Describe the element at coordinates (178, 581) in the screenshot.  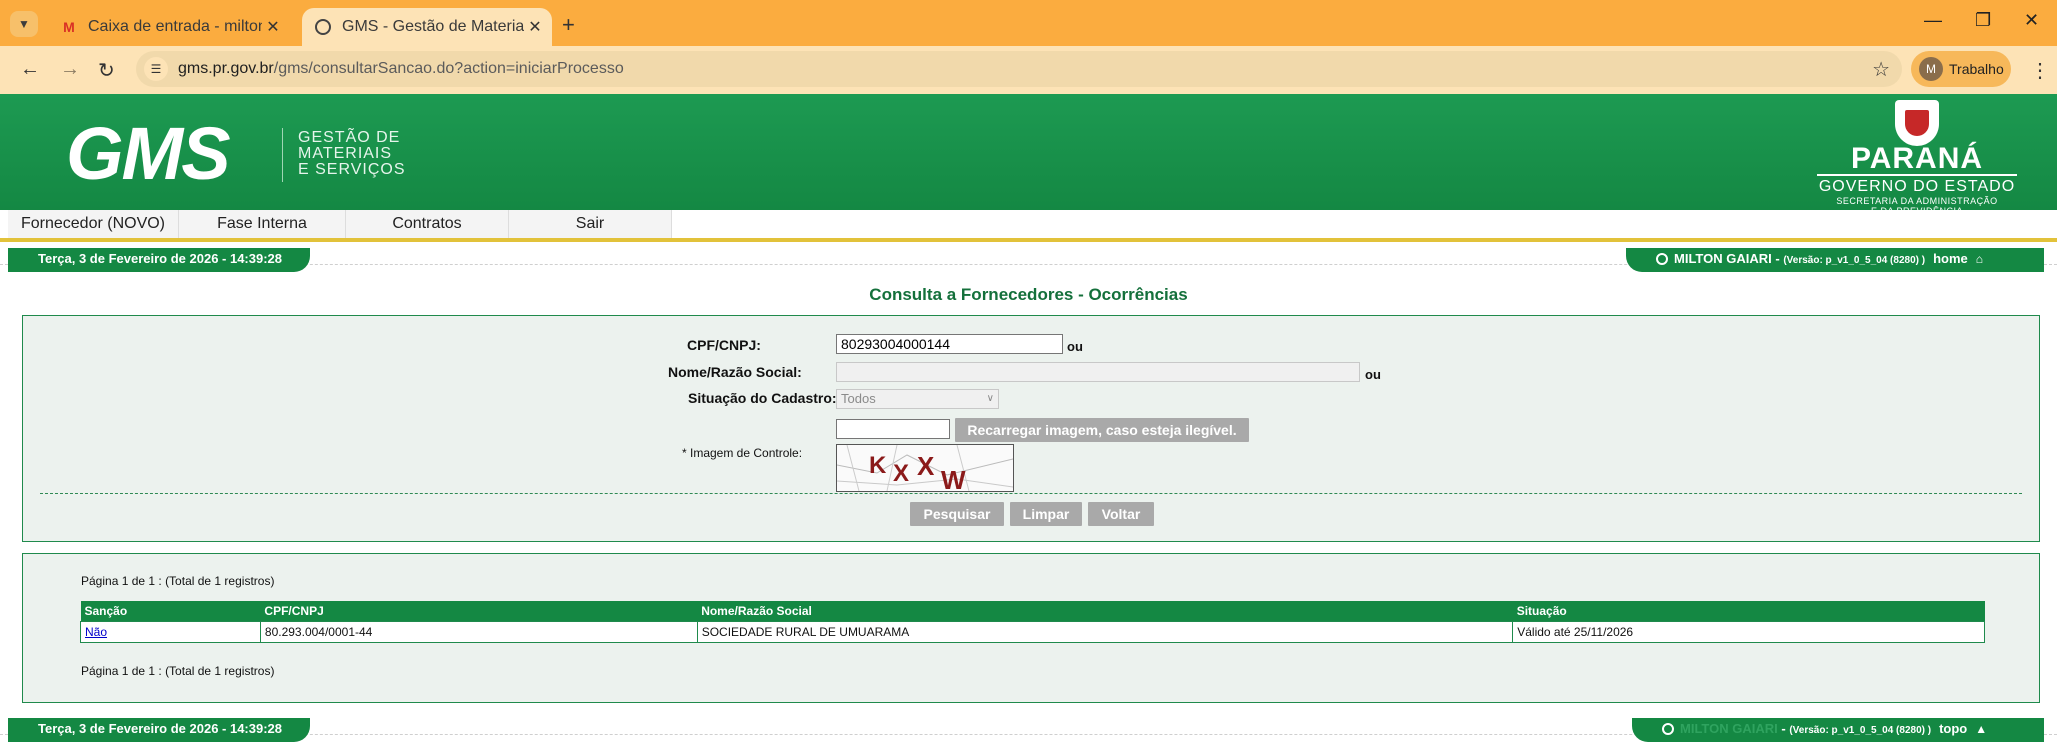
I see `pager-top: Página 1 de 1 : (Total de 1 registros)` at that location.